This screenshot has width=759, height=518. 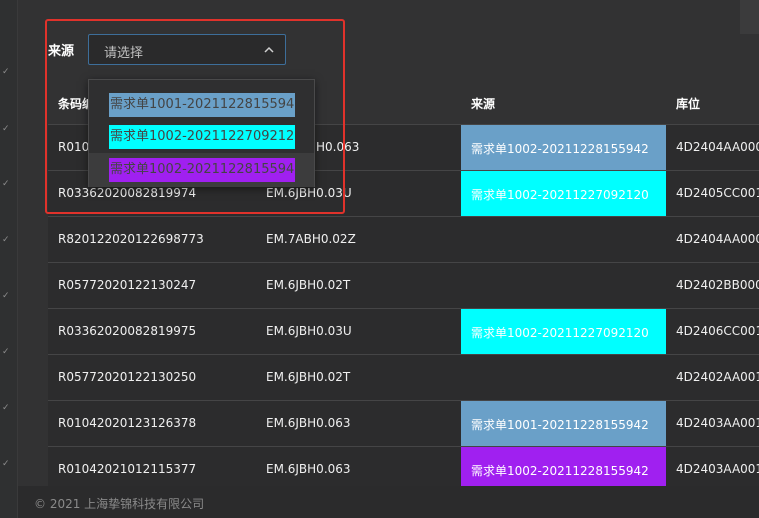 I want to click on left-sidebar-rail: ✓ ✓ ✓ ✓ ✓ ✓ ✓ ✓, so click(x=9, y=259).